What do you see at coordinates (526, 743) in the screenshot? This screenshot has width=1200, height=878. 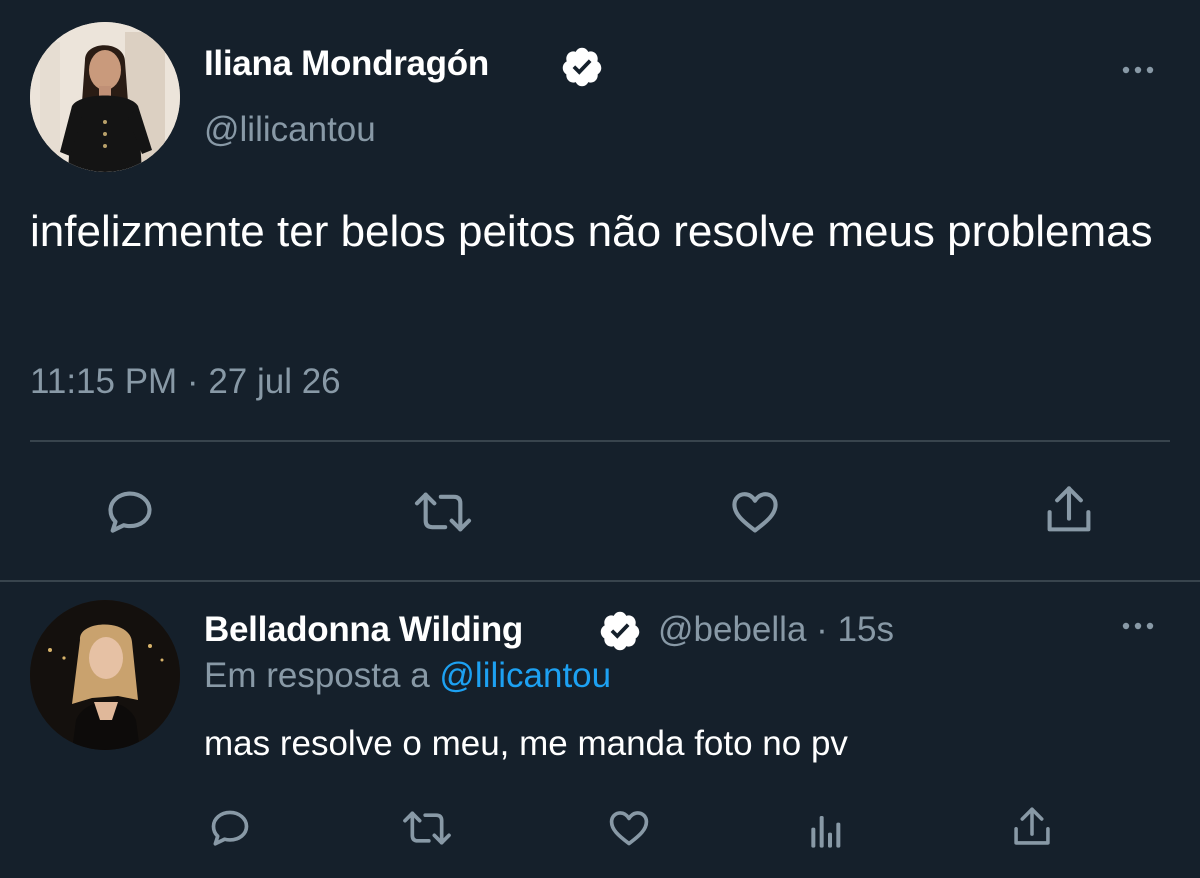 I see `reply-text: mas resolve o meu, me manda foto no pv` at bounding box center [526, 743].